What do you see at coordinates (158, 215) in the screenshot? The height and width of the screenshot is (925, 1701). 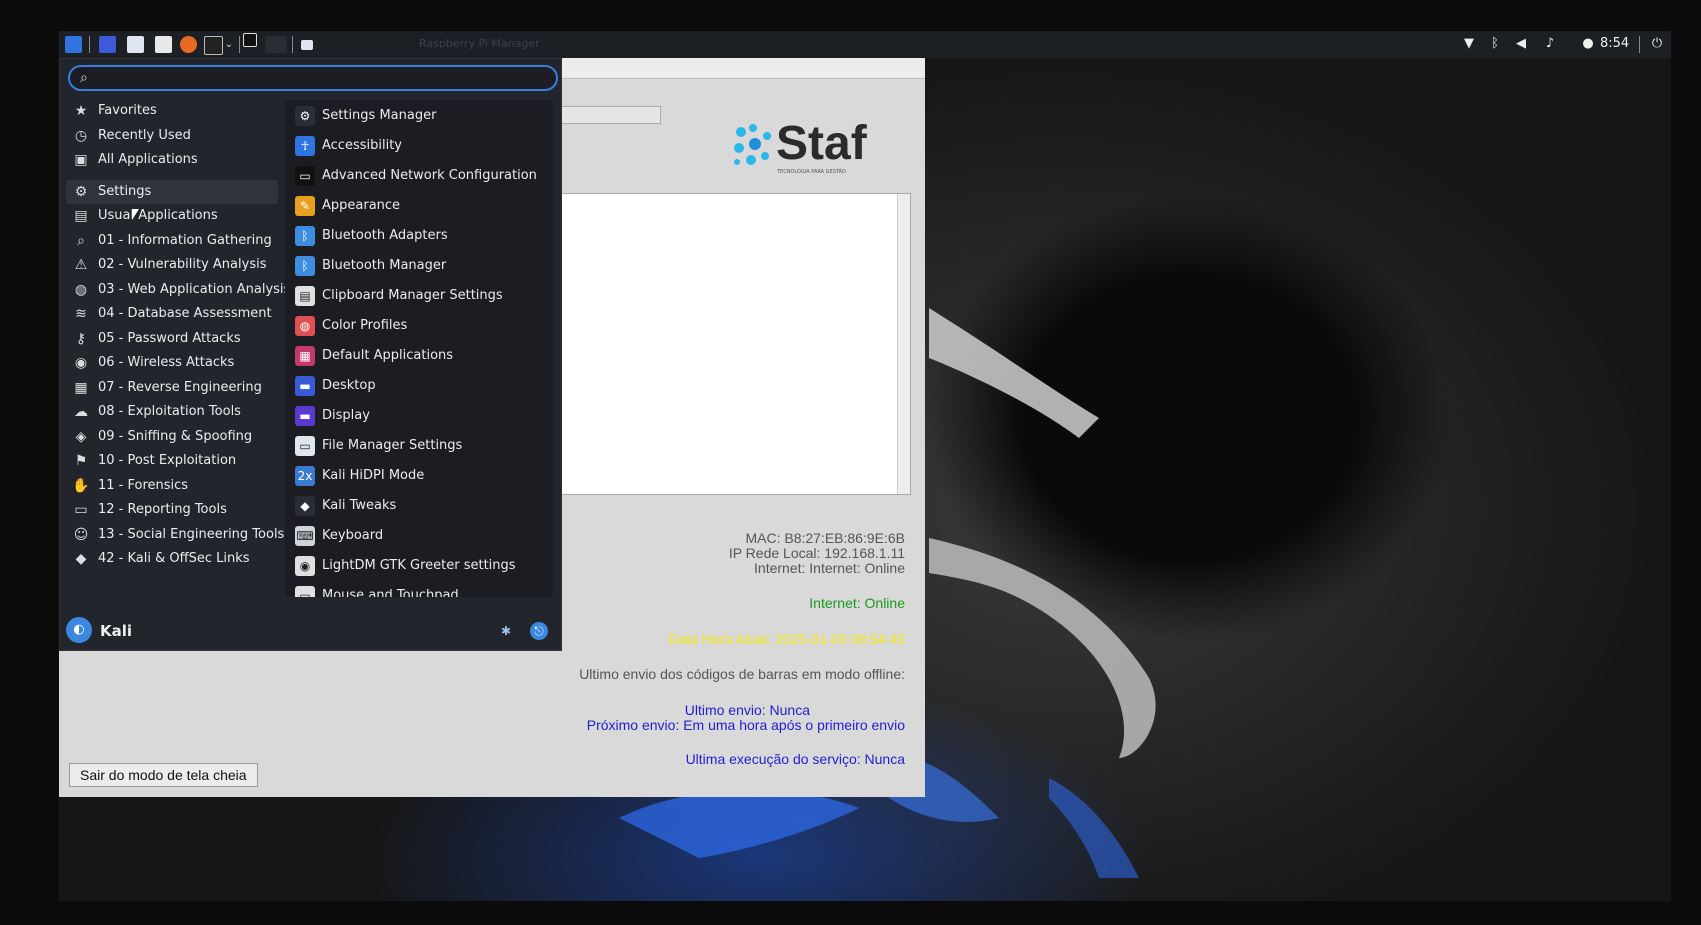 I see `category-label: Usual Applications` at bounding box center [158, 215].